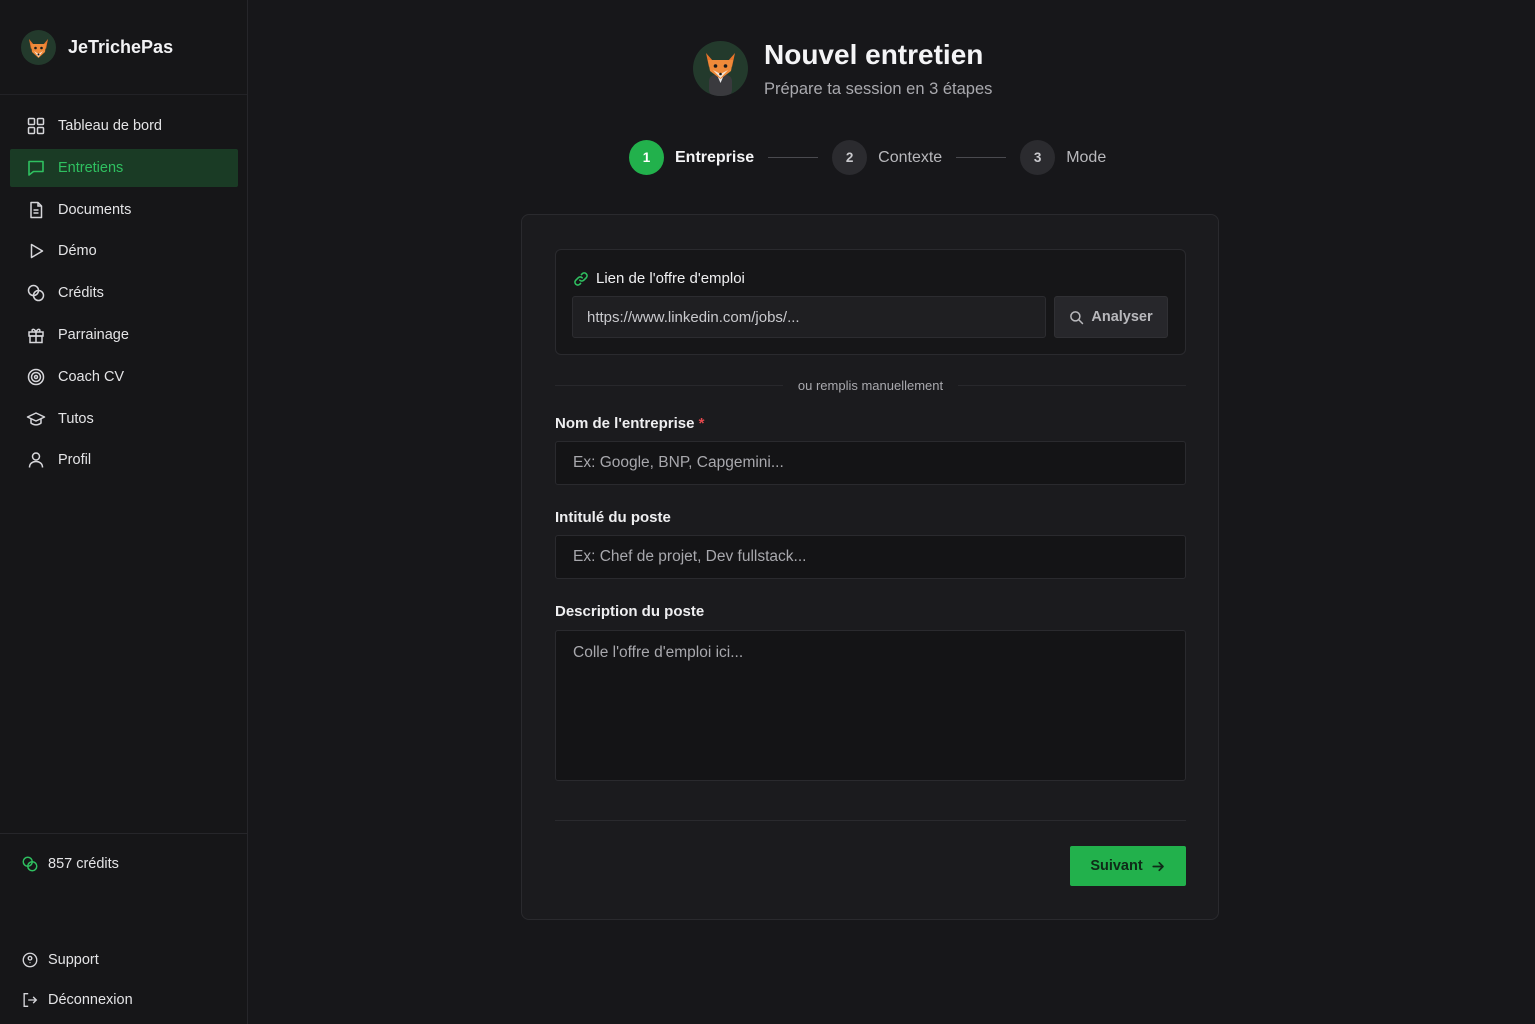  I want to click on document-icon, so click(36, 209).